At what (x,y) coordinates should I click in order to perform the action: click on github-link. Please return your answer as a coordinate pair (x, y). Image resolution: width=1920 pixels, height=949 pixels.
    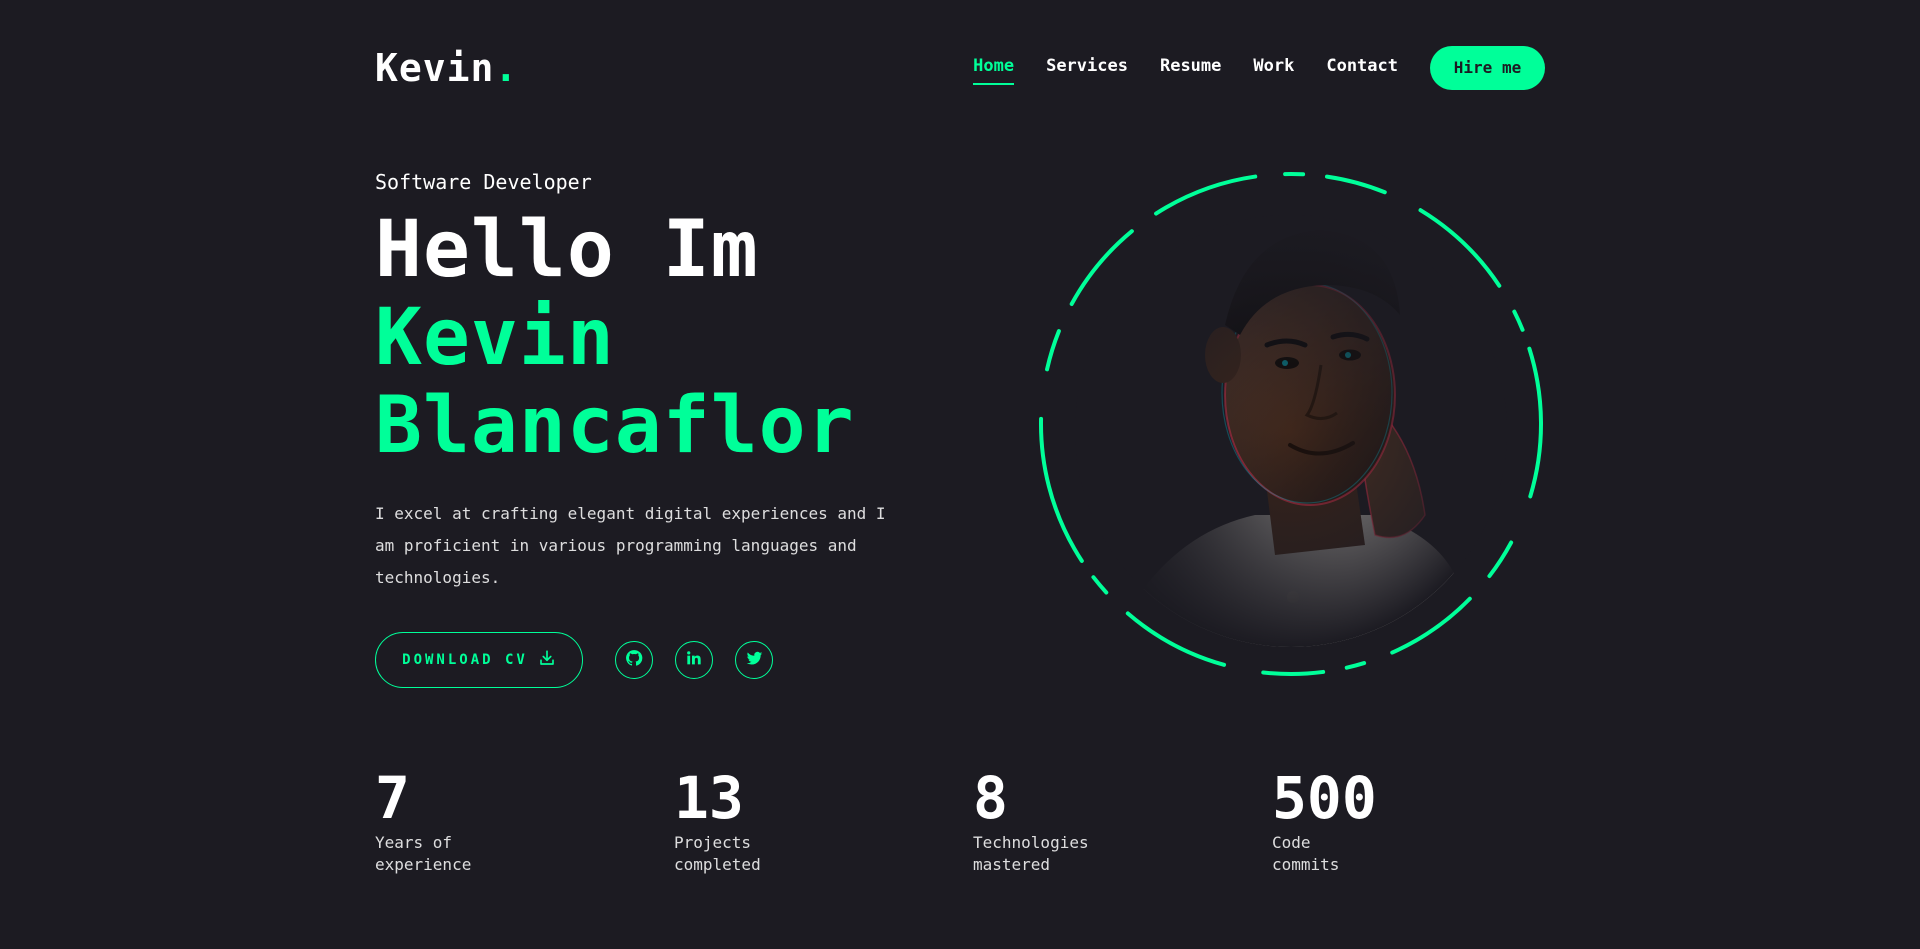
    Looking at the image, I should click on (634, 660).